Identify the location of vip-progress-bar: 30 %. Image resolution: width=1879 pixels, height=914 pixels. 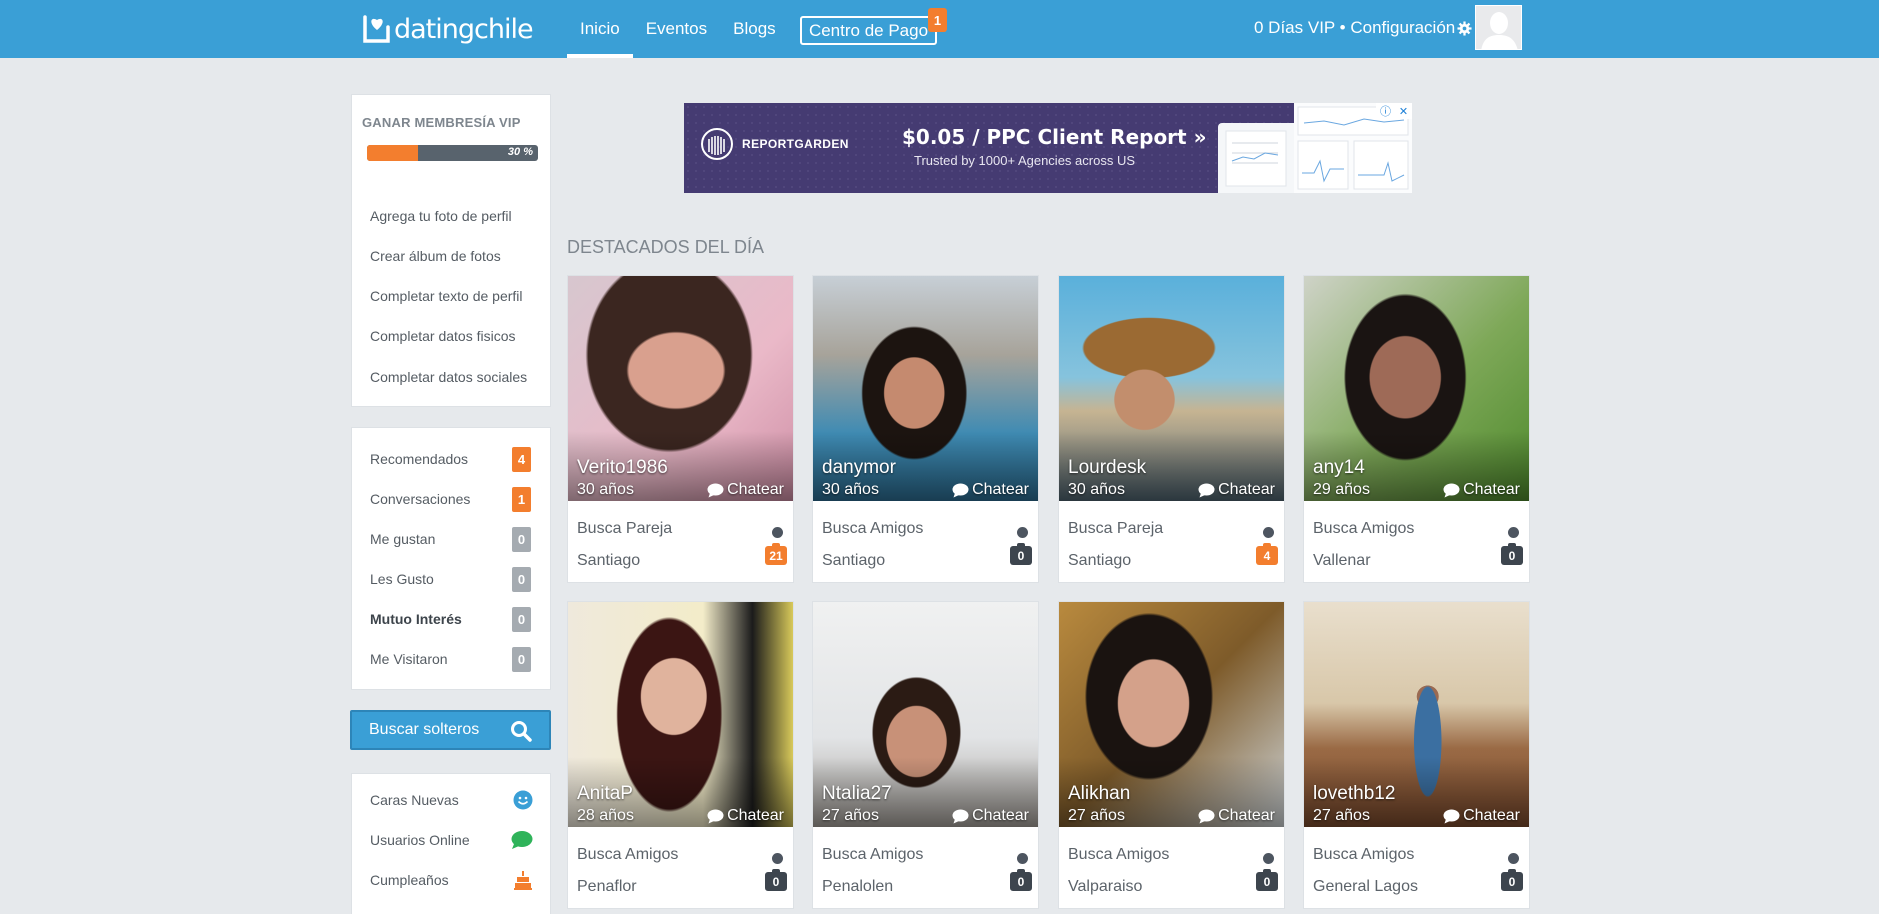
(452, 153).